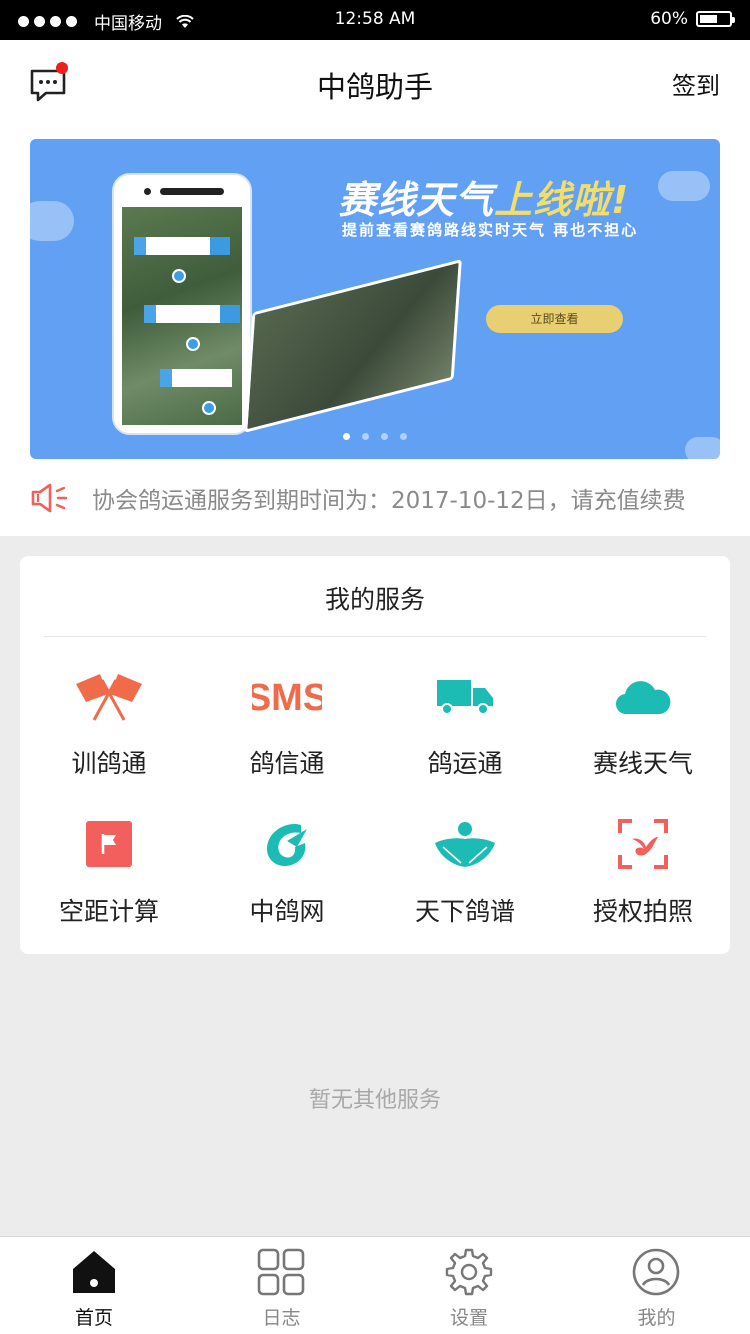 The height and width of the screenshot is (1334, 750). I want to click on truck-icon, so click(465, 697).